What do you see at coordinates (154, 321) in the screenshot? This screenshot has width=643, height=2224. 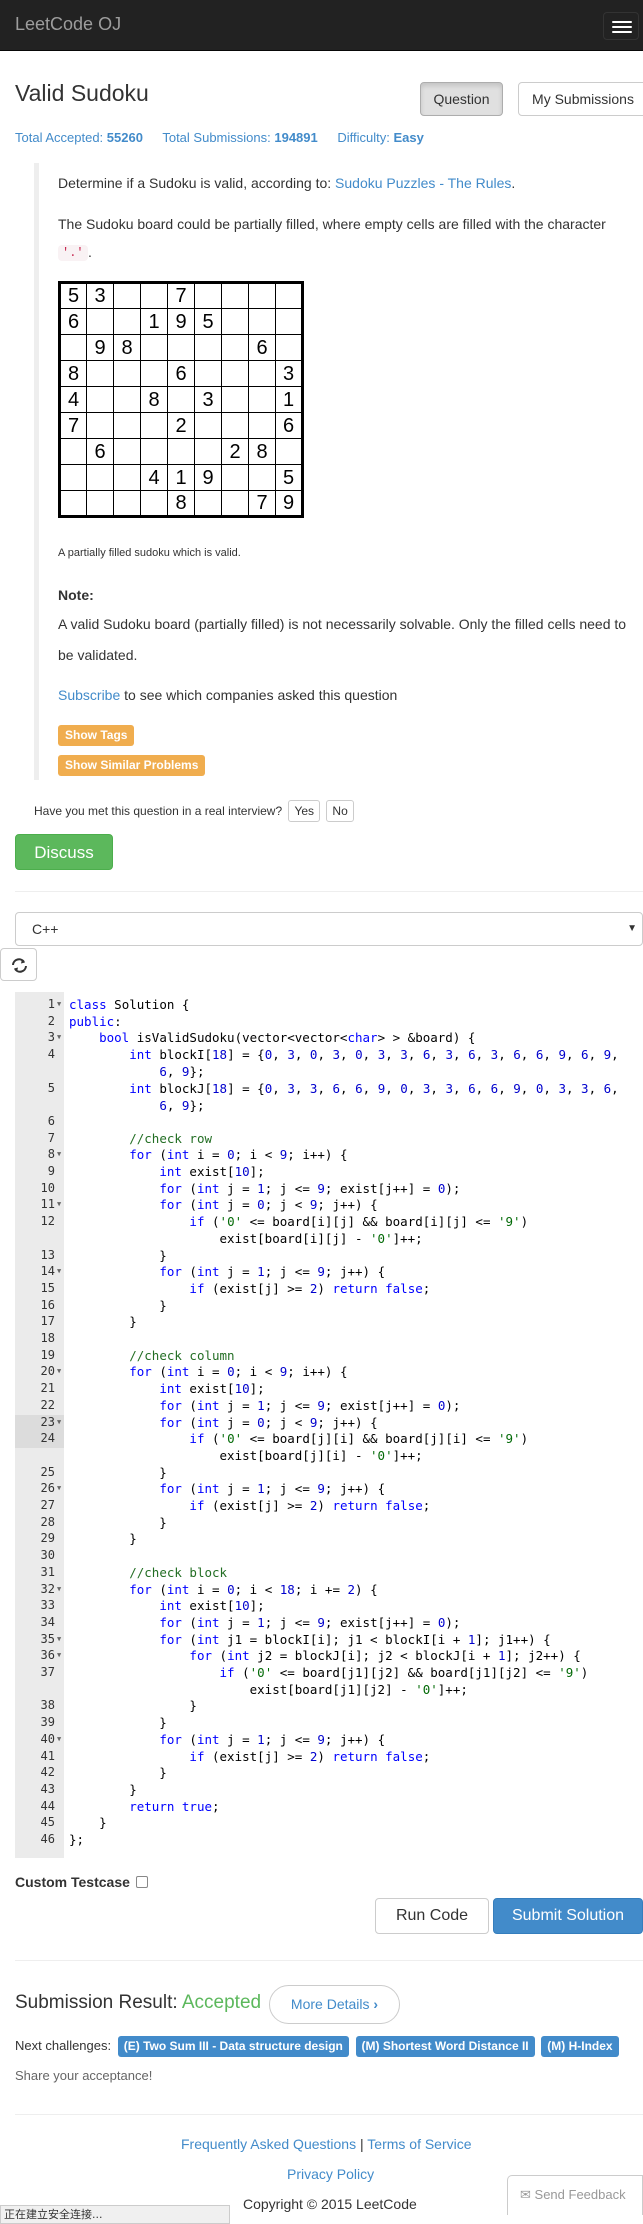 I see `sudoku-cell: 1` at bounding box center [154, 321].